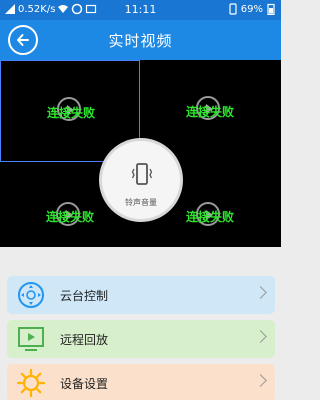 The image size is (320, 400). Describe the element at coordinates (31, 383) in the screenshot. I see `settings-sun-icon` at that location.